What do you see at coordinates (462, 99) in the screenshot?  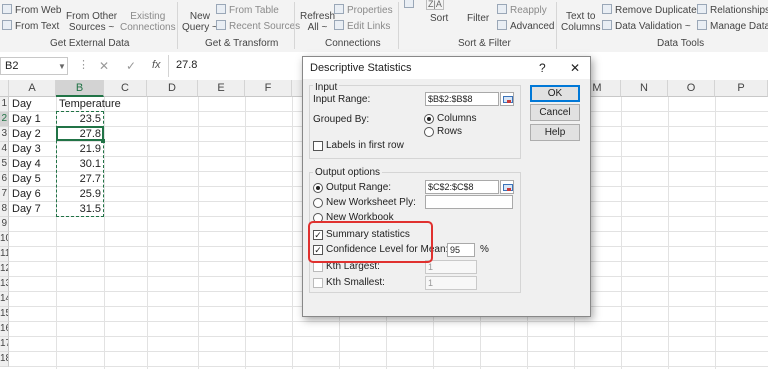 I see `input-range-field: $B$2:$B$8` at bounding box center [462, 99].